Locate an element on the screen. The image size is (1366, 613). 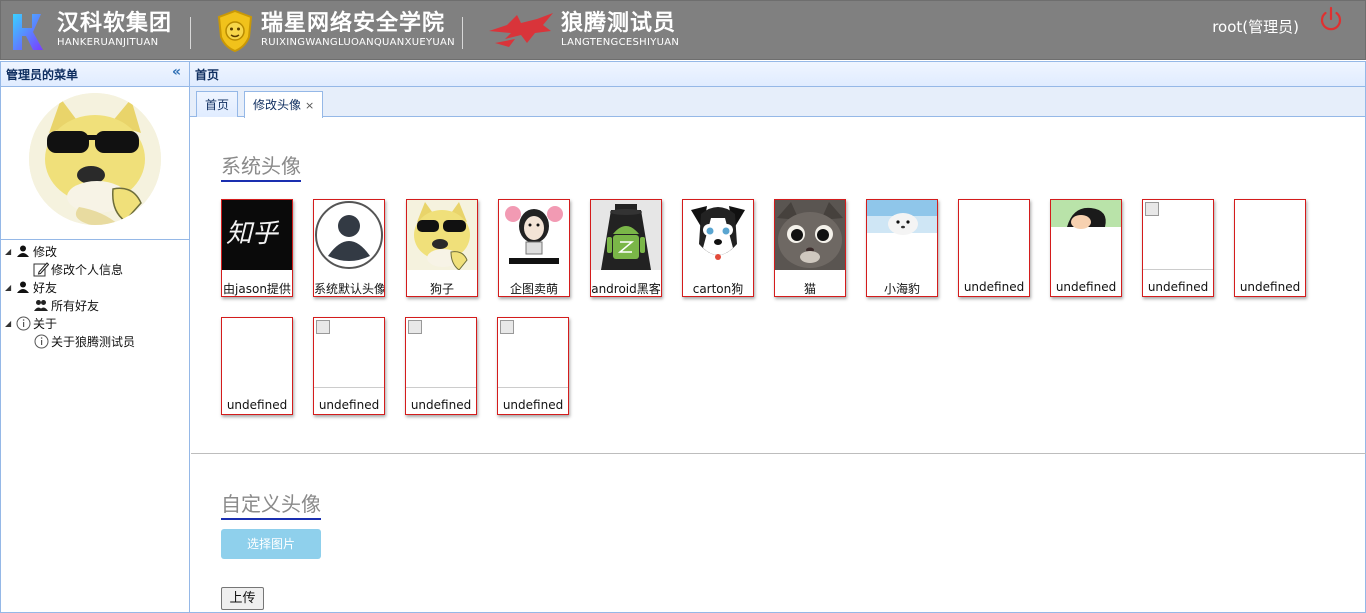
upload-button: 上传 is located at coordinates (242, 598).